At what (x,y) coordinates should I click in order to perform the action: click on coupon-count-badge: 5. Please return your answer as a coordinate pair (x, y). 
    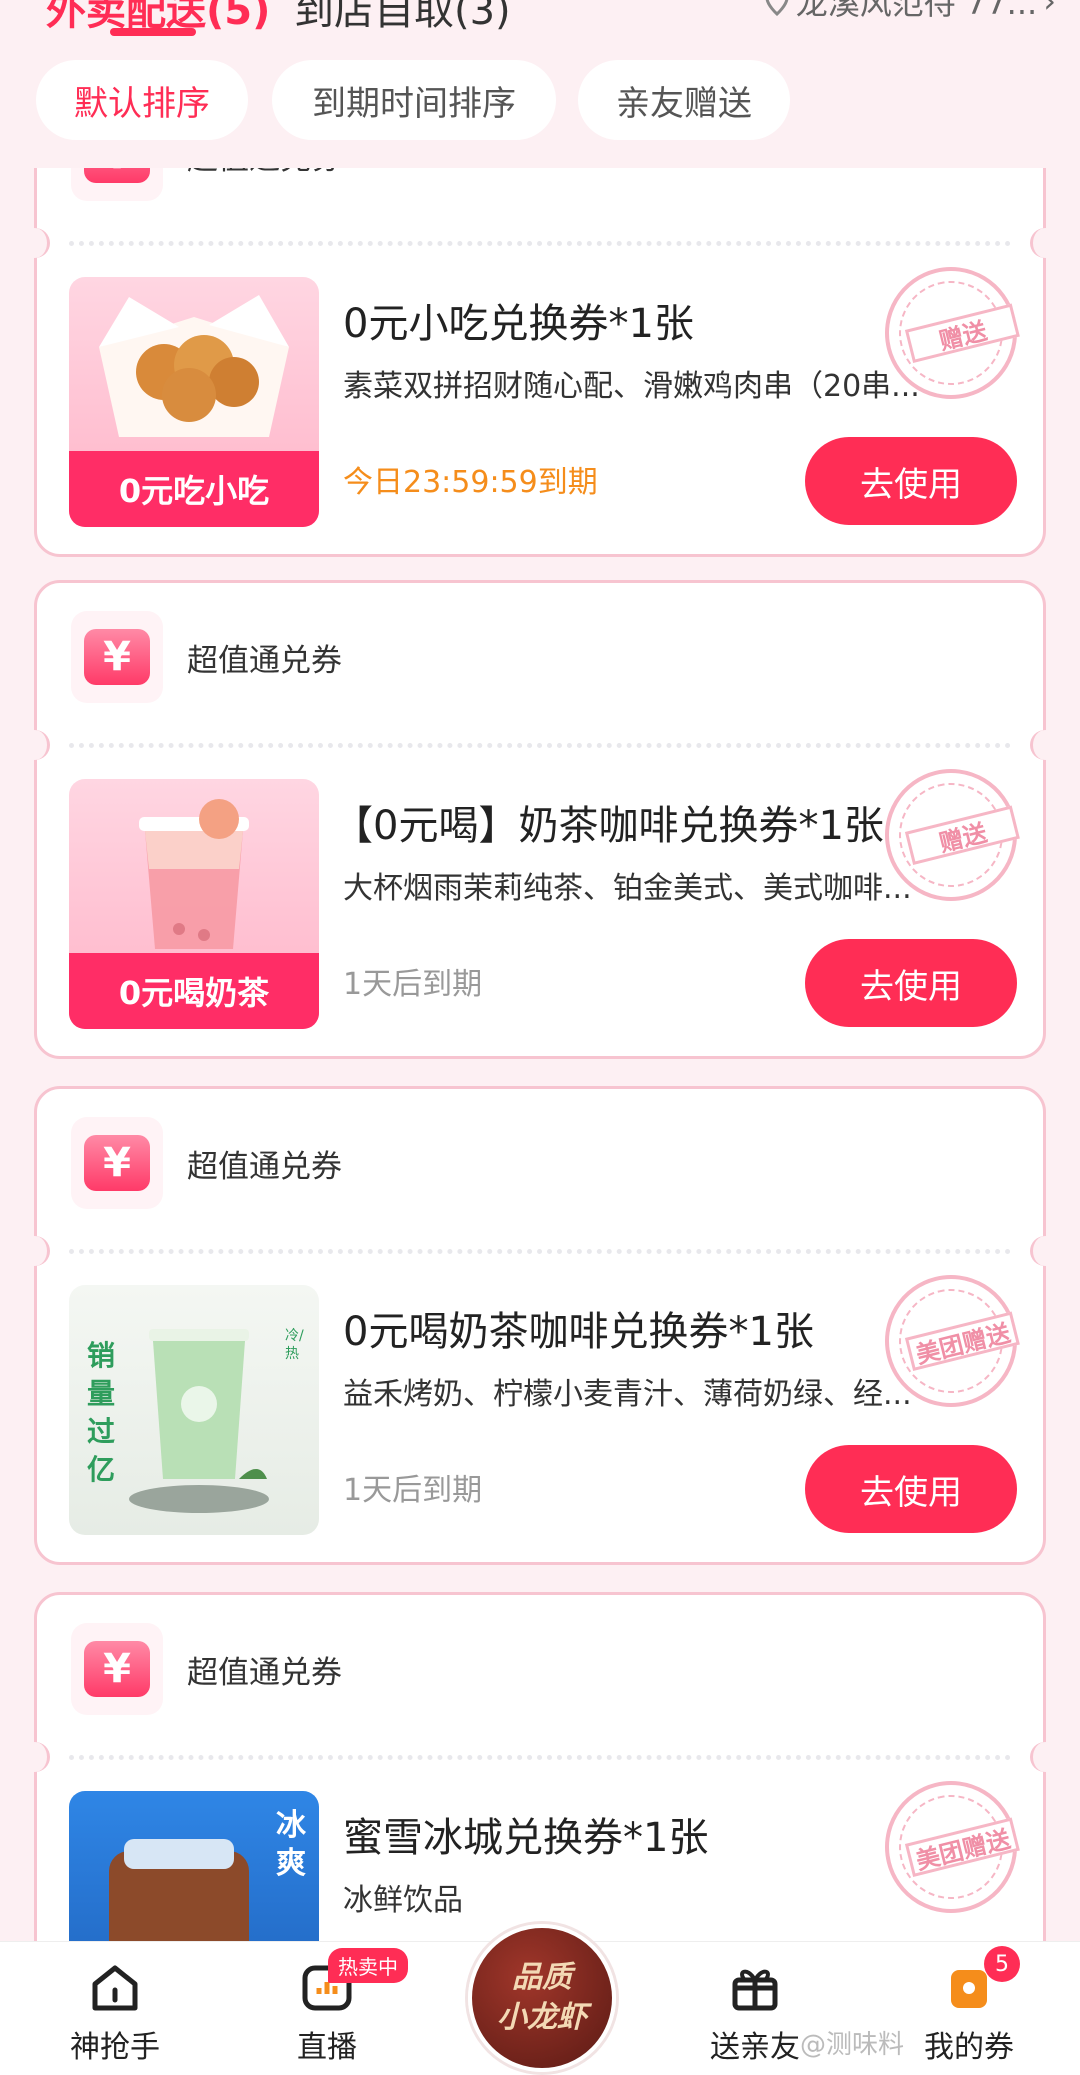
    Looking at the image, I should click on (1002, 1964).